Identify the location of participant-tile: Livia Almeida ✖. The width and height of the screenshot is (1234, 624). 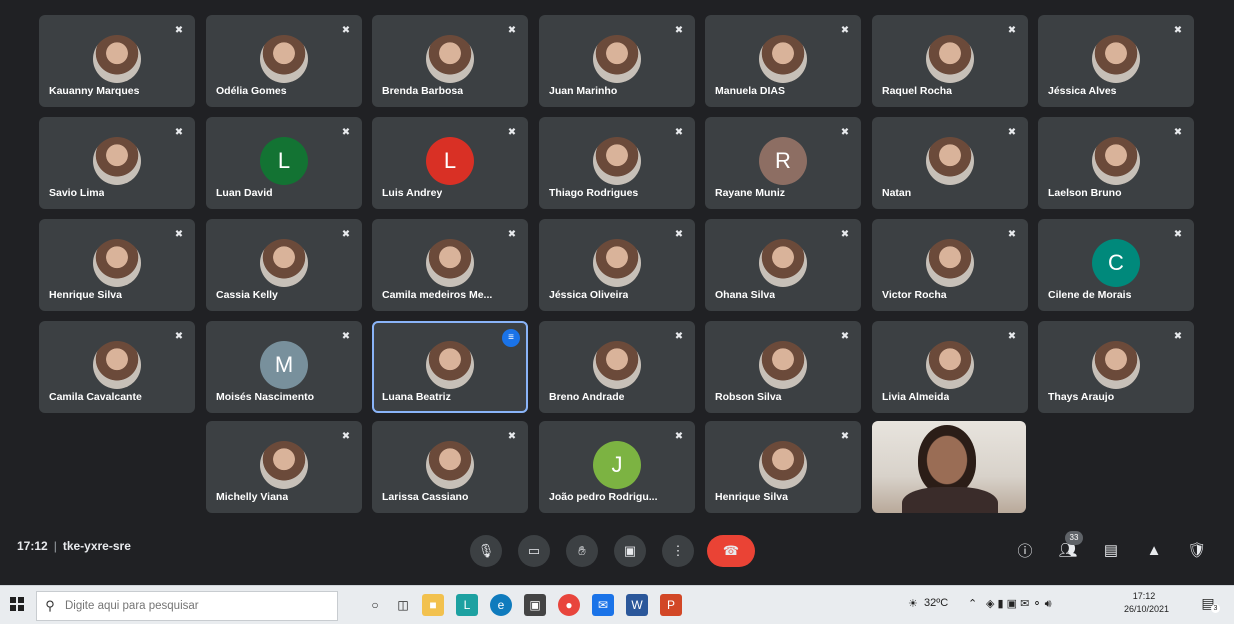
(950, 367).